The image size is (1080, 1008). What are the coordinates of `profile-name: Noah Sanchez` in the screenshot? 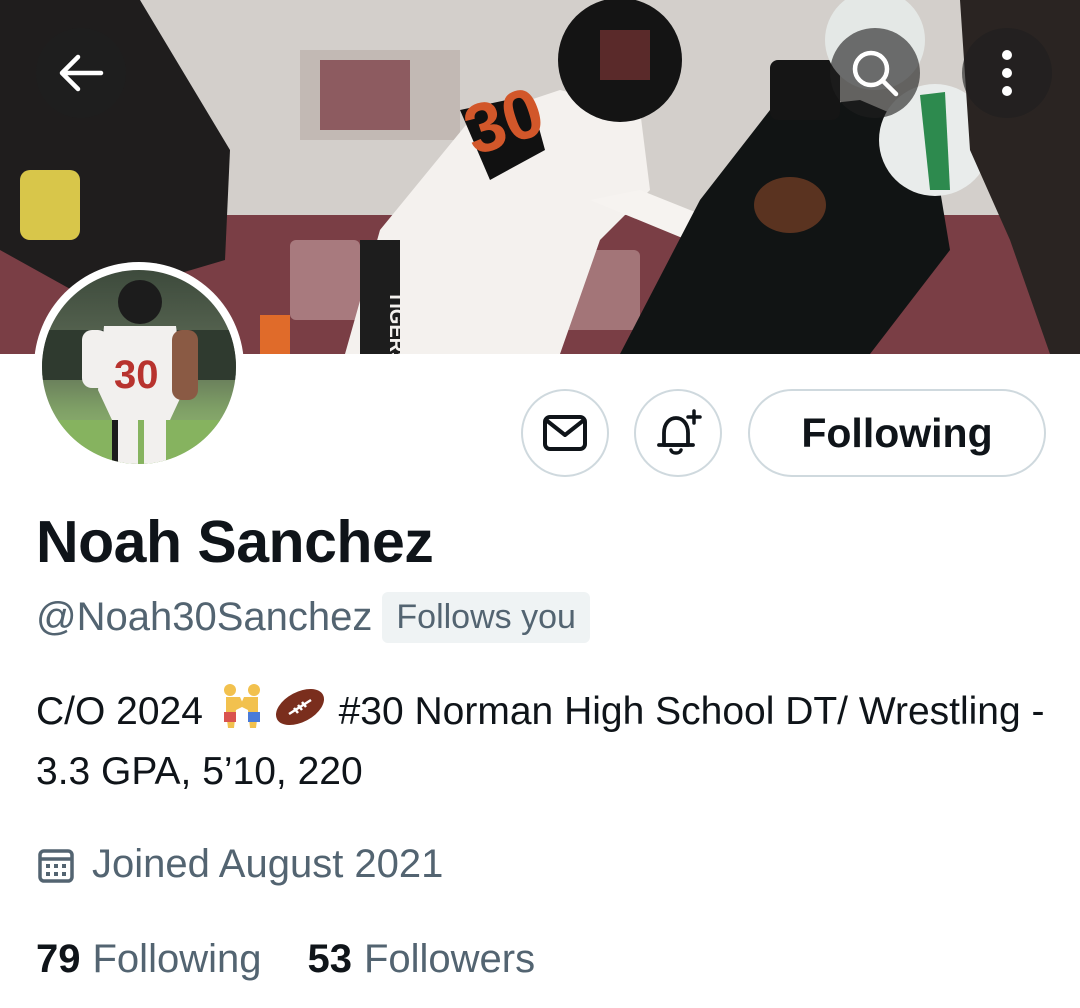 It's located at (235, 542).